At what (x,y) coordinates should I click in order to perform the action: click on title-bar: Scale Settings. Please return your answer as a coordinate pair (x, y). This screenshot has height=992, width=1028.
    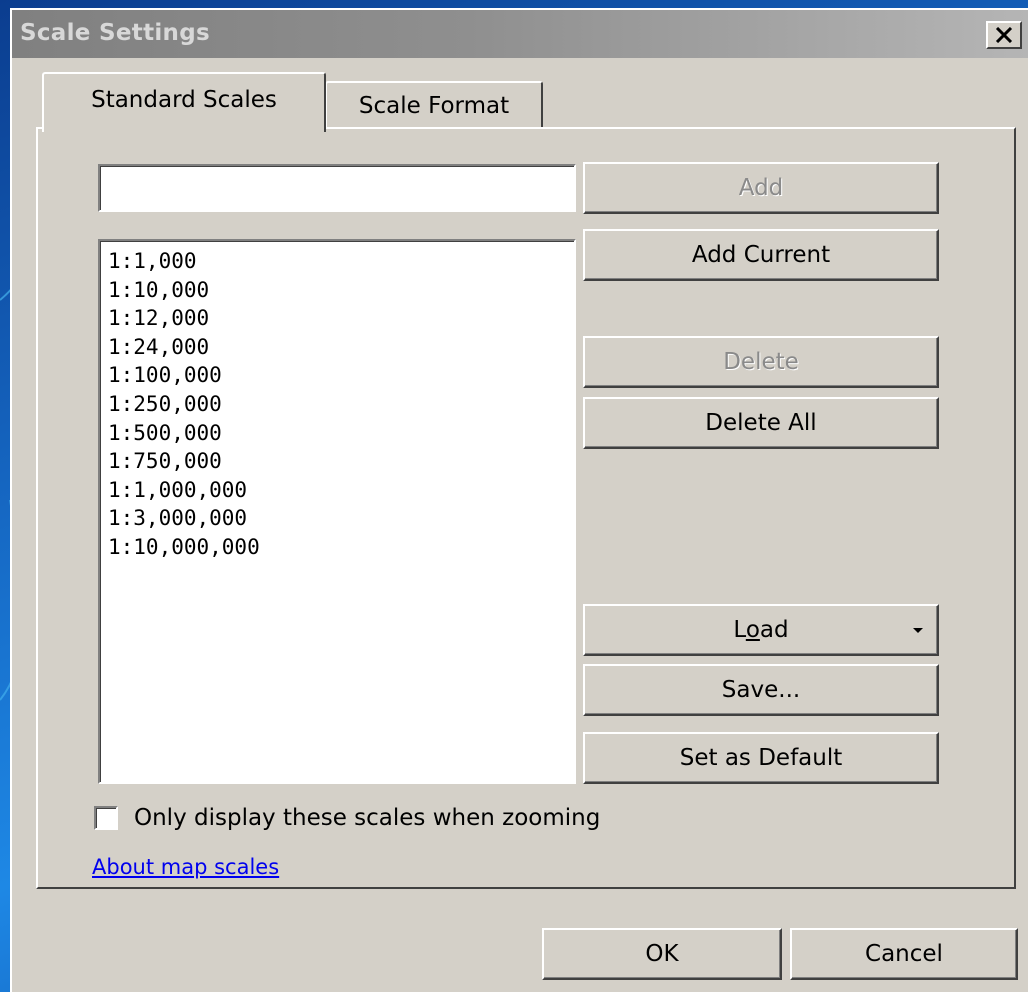
    Looking at the image, I should click on (520, 34).